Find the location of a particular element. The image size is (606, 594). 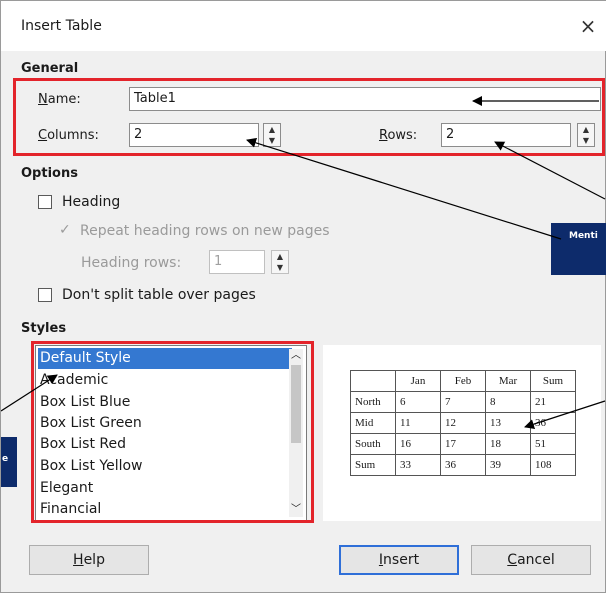

arrow-to-rows-field is located at coordinates (550, 170).